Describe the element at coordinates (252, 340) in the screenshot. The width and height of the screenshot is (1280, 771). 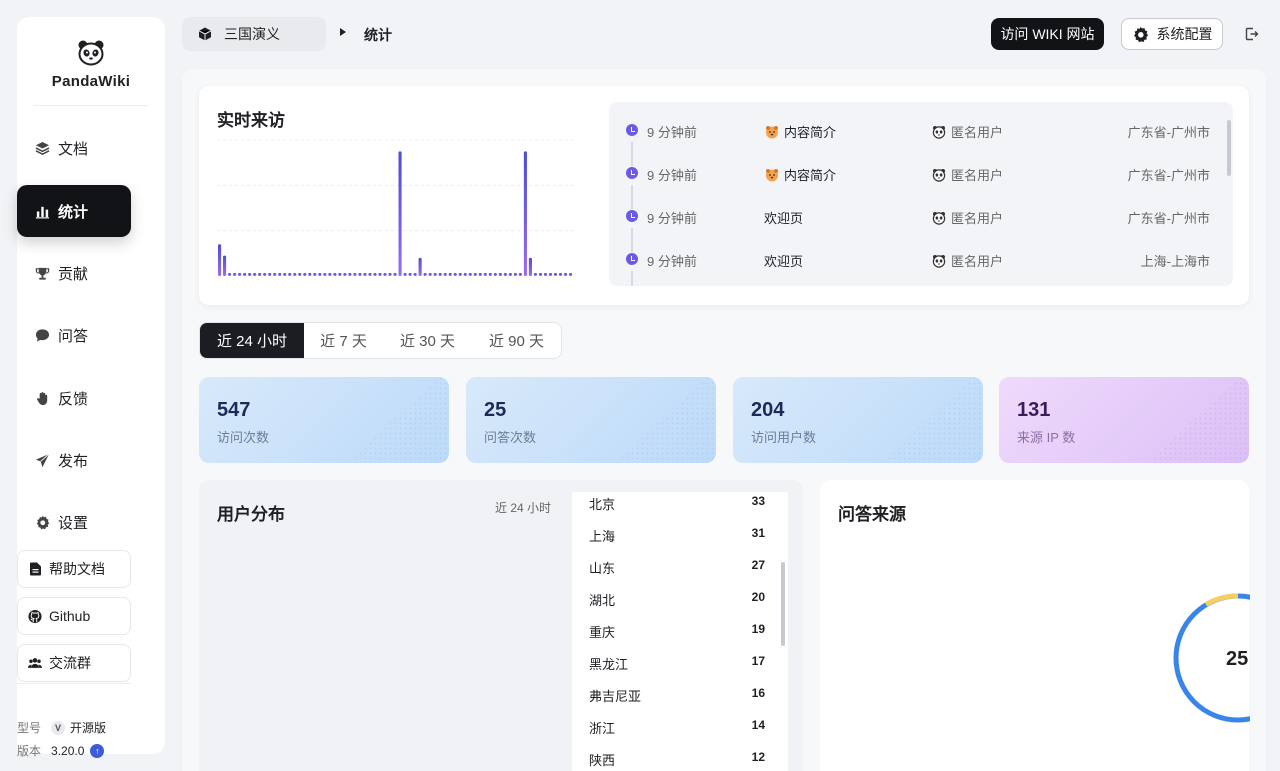
I see `tab-24h: 近 24 小时` at that location.